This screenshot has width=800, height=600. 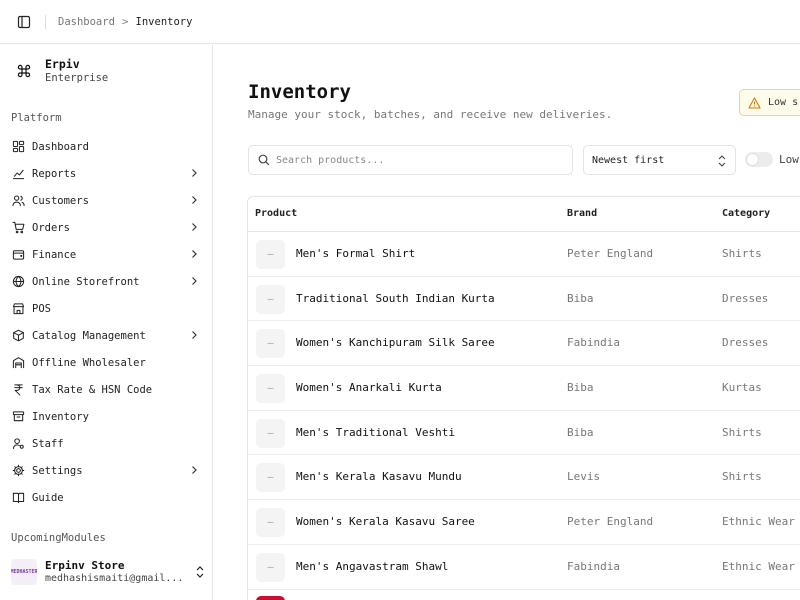 I want to click on sidebar-toggle-icon, so click(x=24, y=22).